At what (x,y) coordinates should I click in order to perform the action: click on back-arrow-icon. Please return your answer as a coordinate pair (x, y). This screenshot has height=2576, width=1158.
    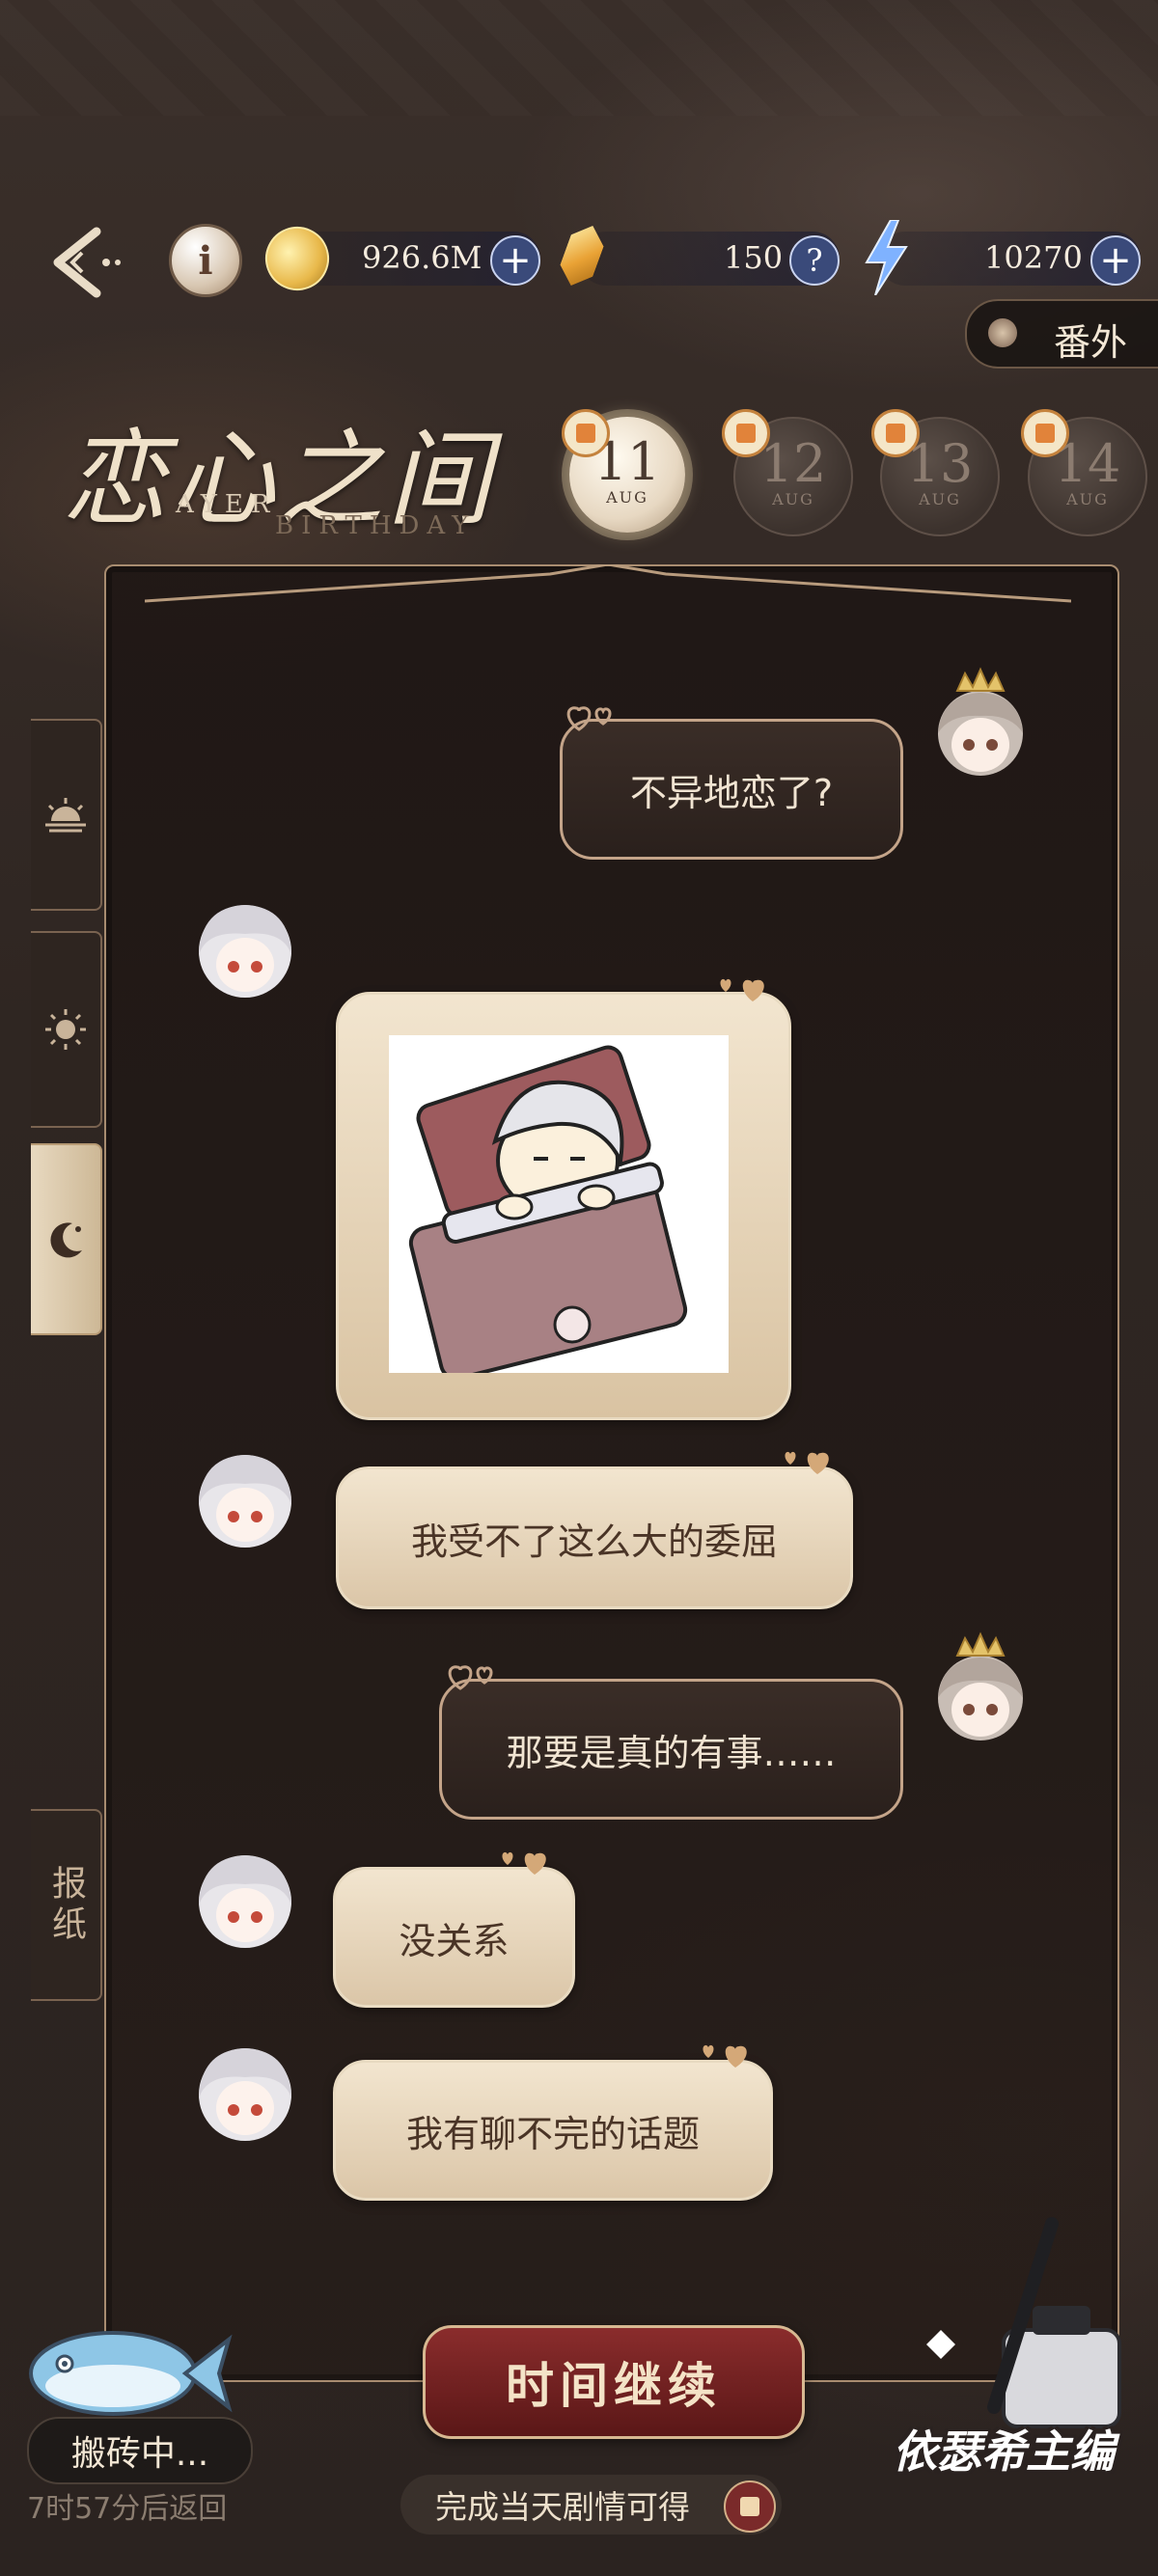
    Looking at the image, I should click on (82, 263).